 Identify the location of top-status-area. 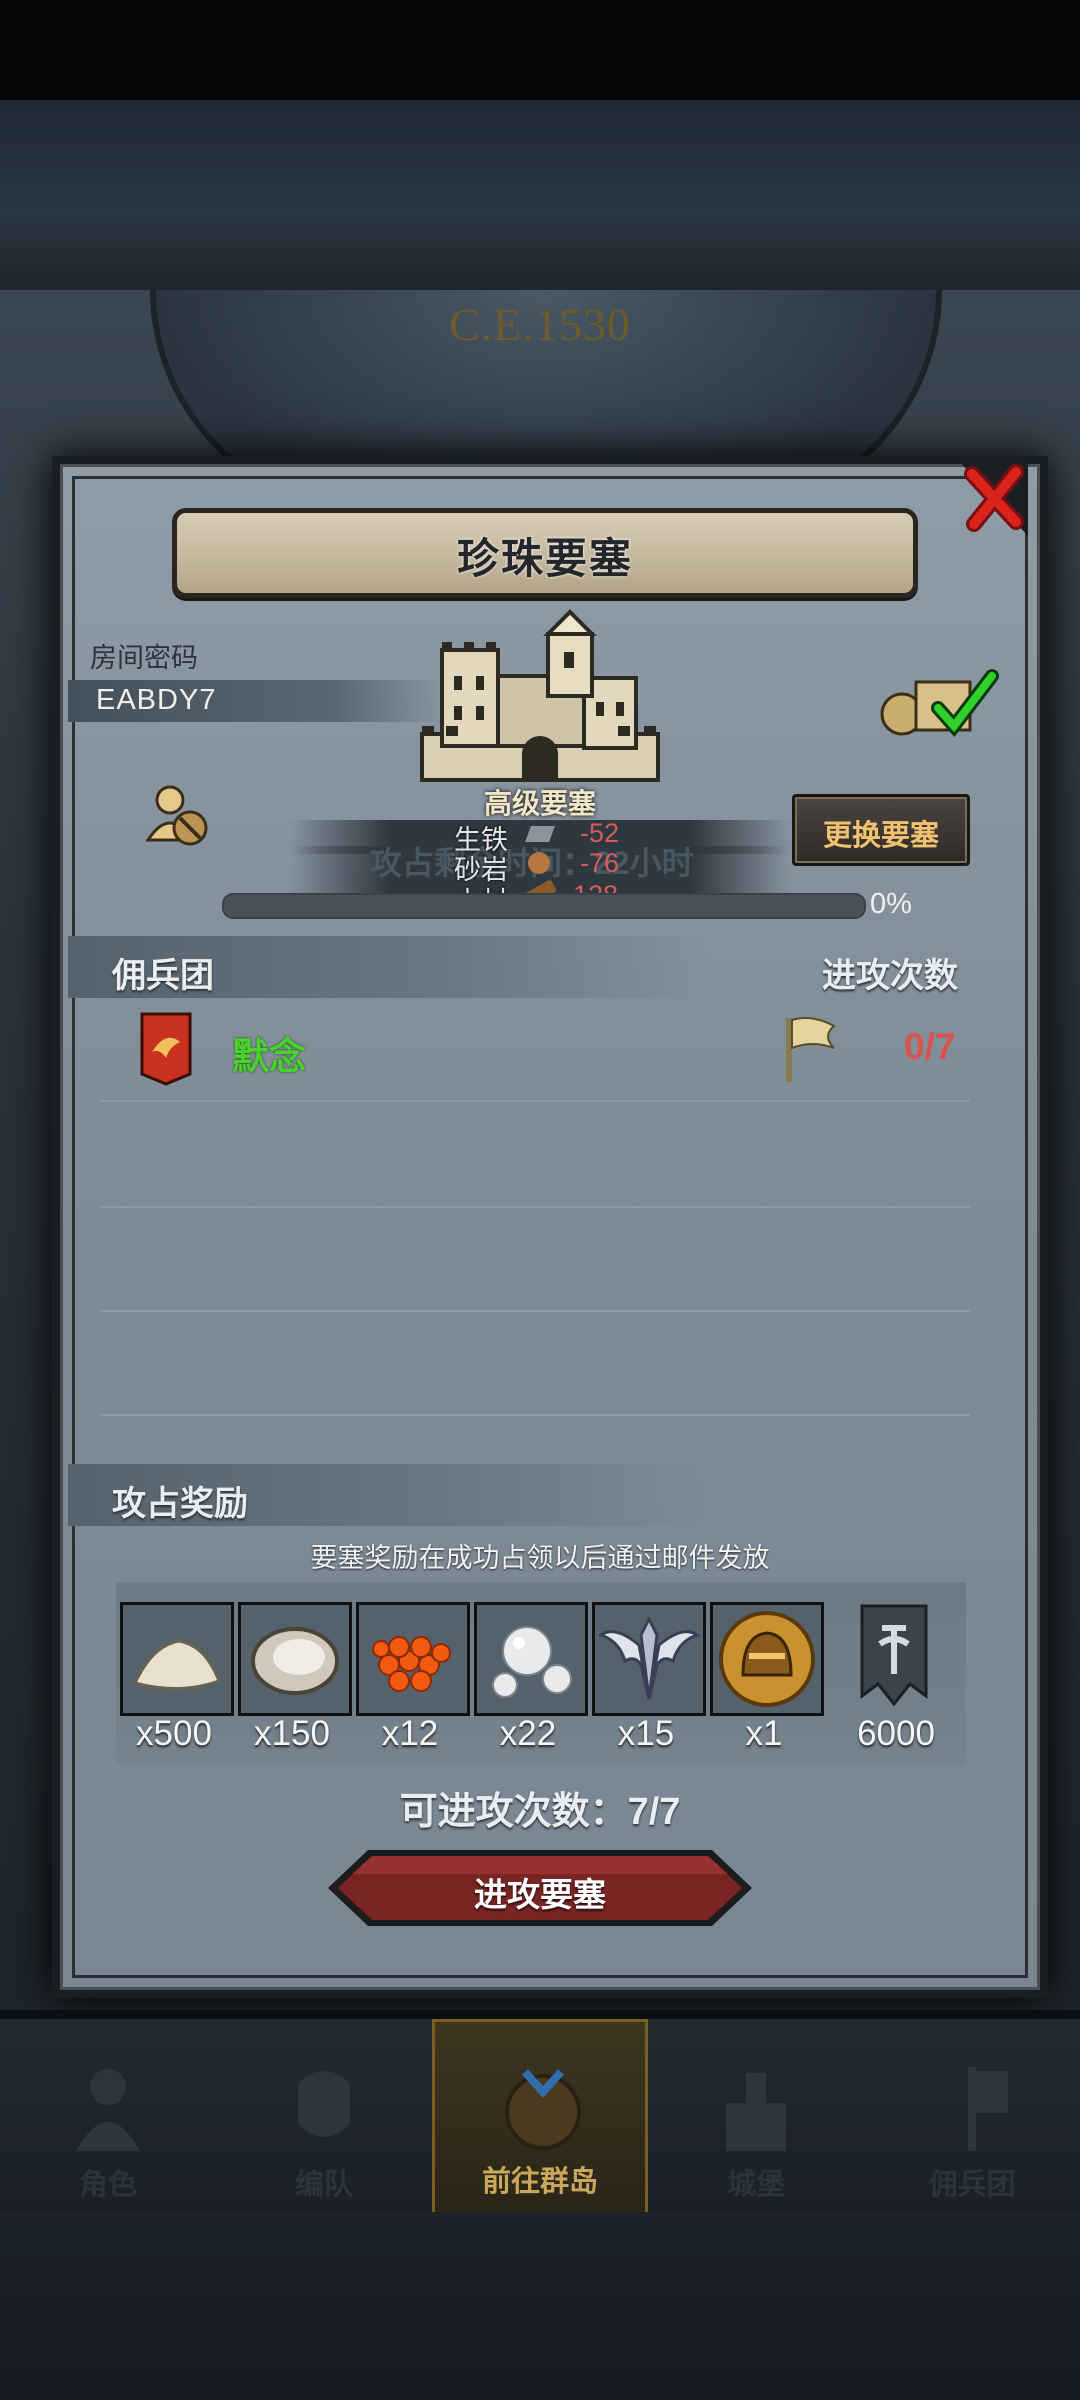
(540, 50).